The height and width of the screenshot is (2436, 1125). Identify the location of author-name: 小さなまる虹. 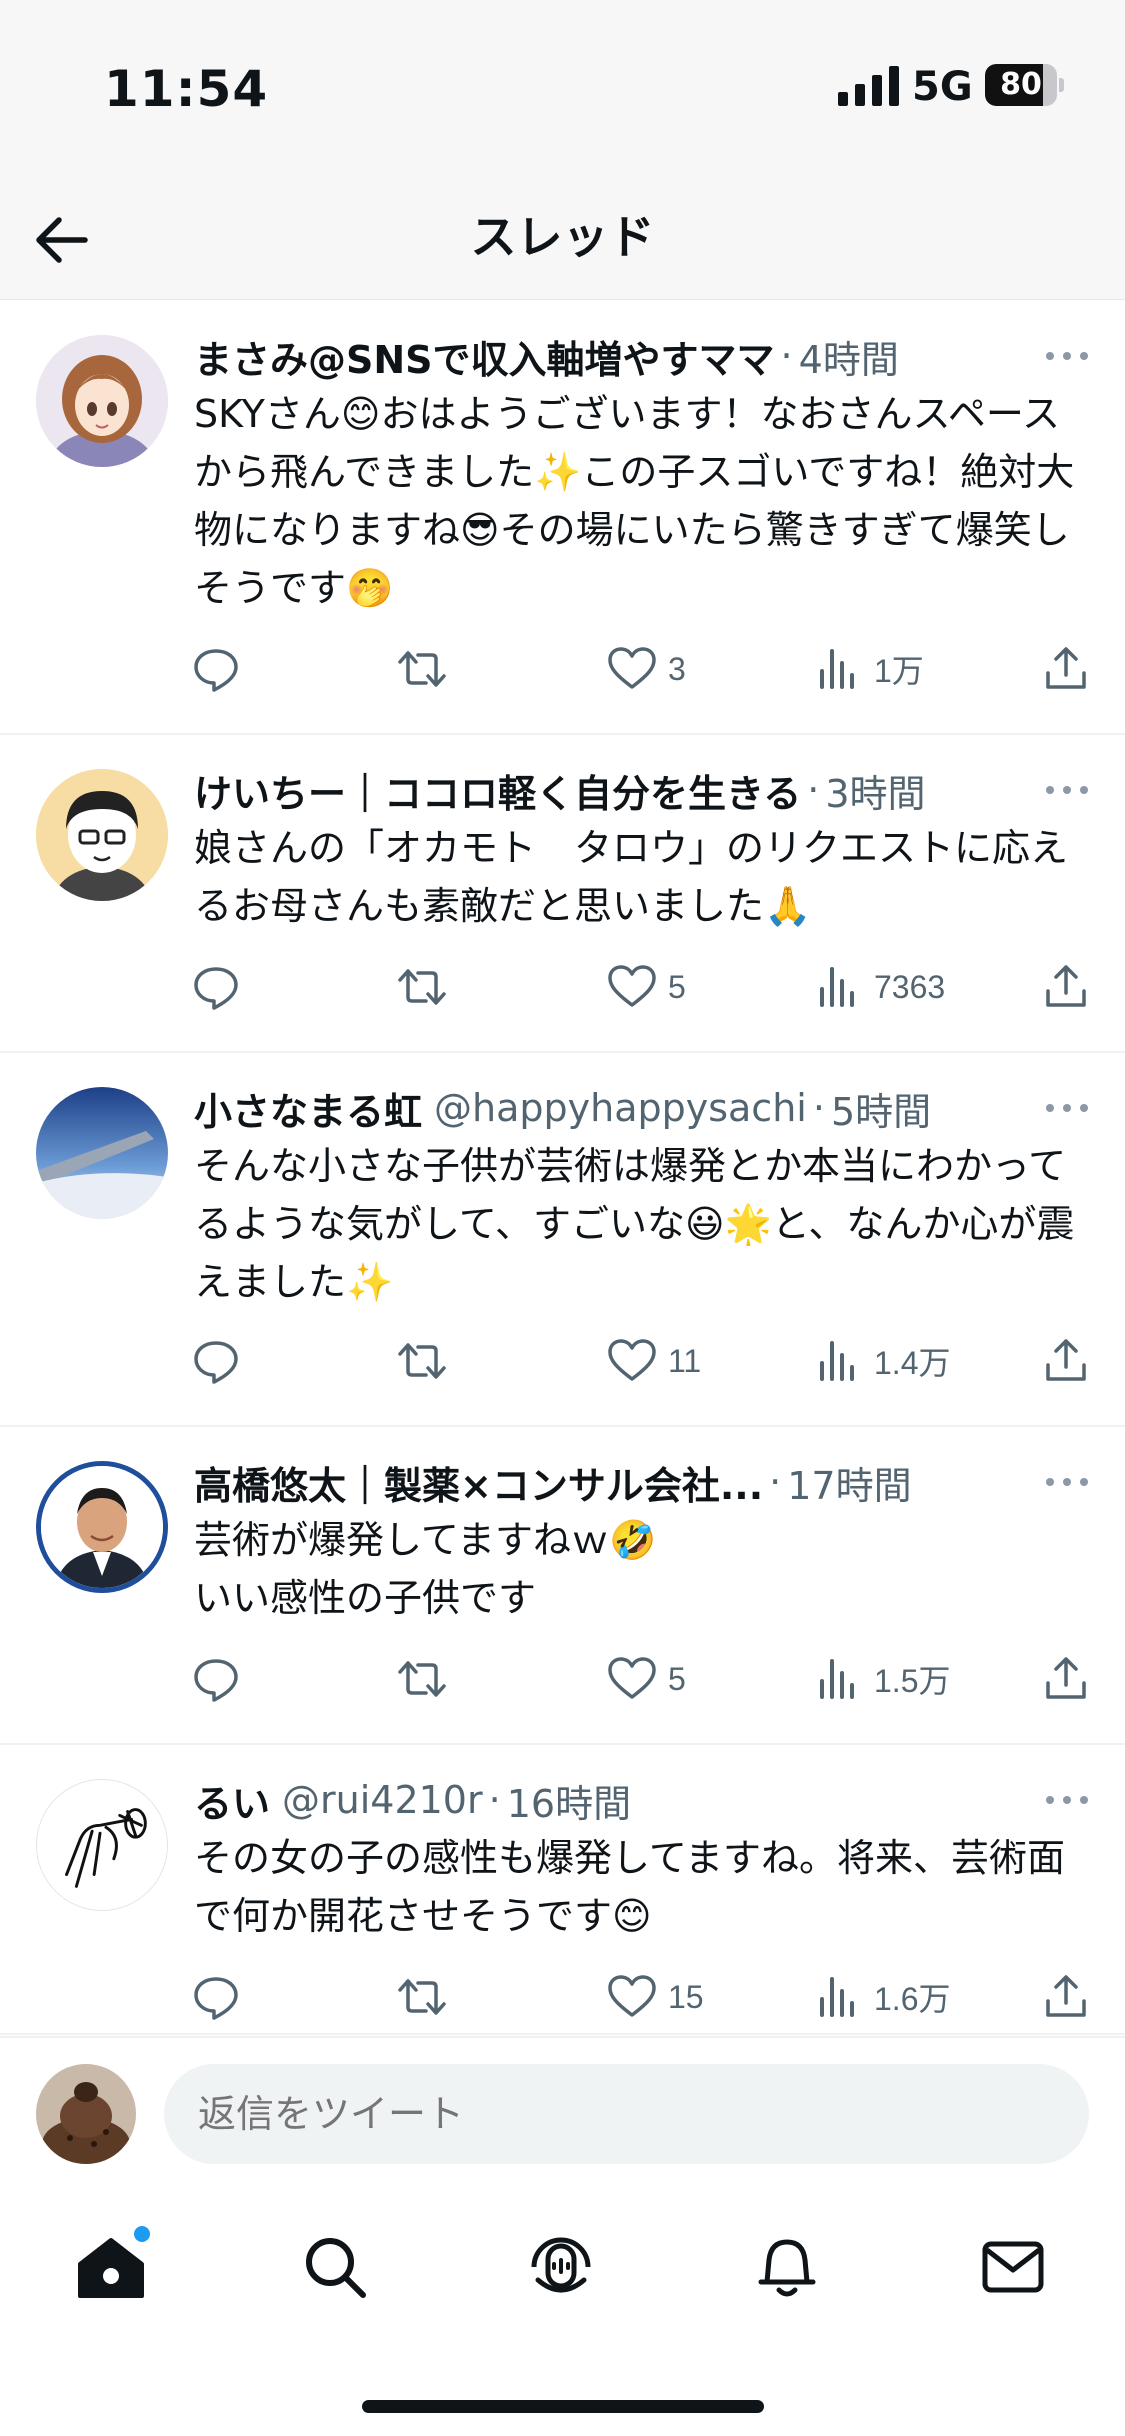
(308, 1108).